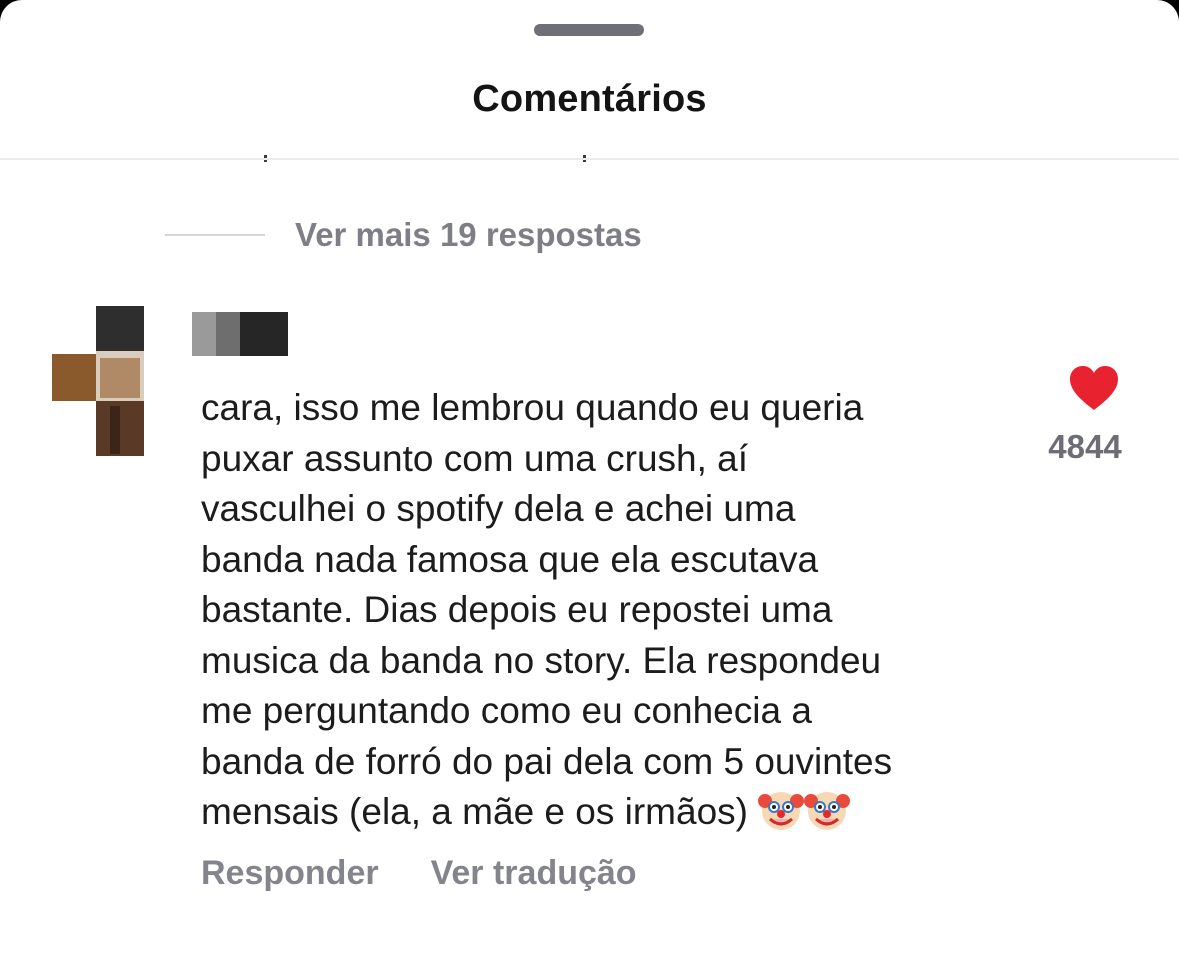 This screenshot has height=962, width=1179. Describe the element at coordinates (290, 873) in the screenshot. I see `reply-button: Responder` at that location.